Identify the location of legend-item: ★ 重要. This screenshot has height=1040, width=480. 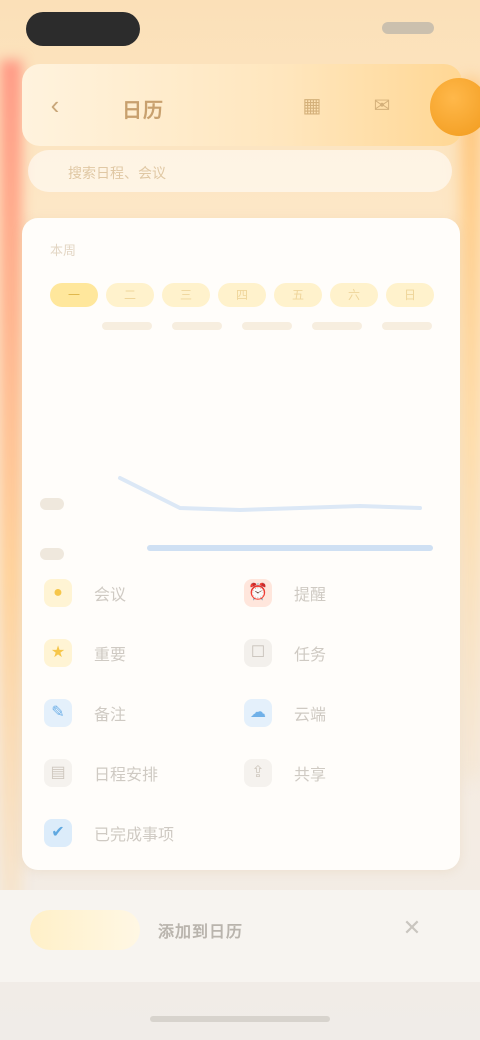
(144, 653).